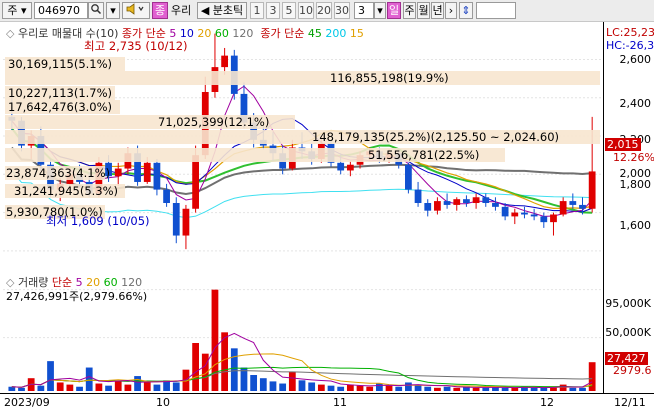 The image size is (654, 414). I want to click on x-axis: 2023/09 10 11 12 12/11, so click(327, 403).